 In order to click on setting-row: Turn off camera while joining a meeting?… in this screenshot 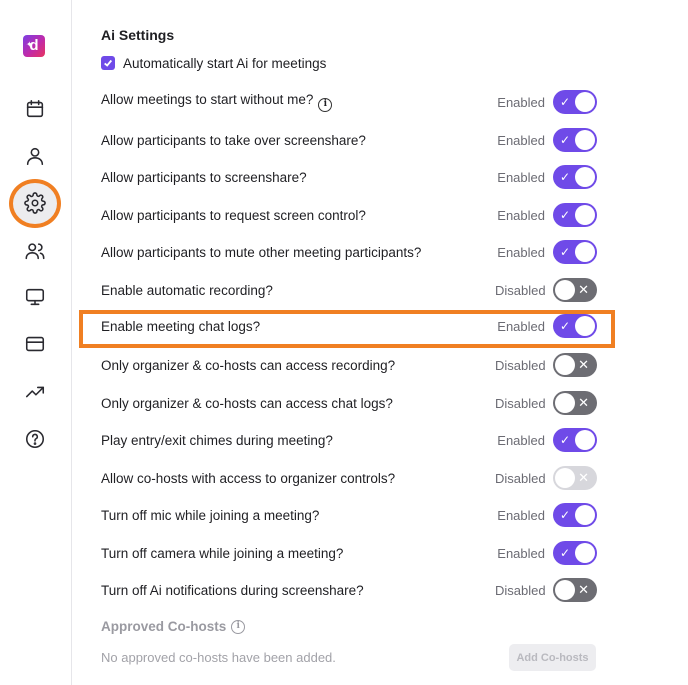, I will do `click(349, 553)`.